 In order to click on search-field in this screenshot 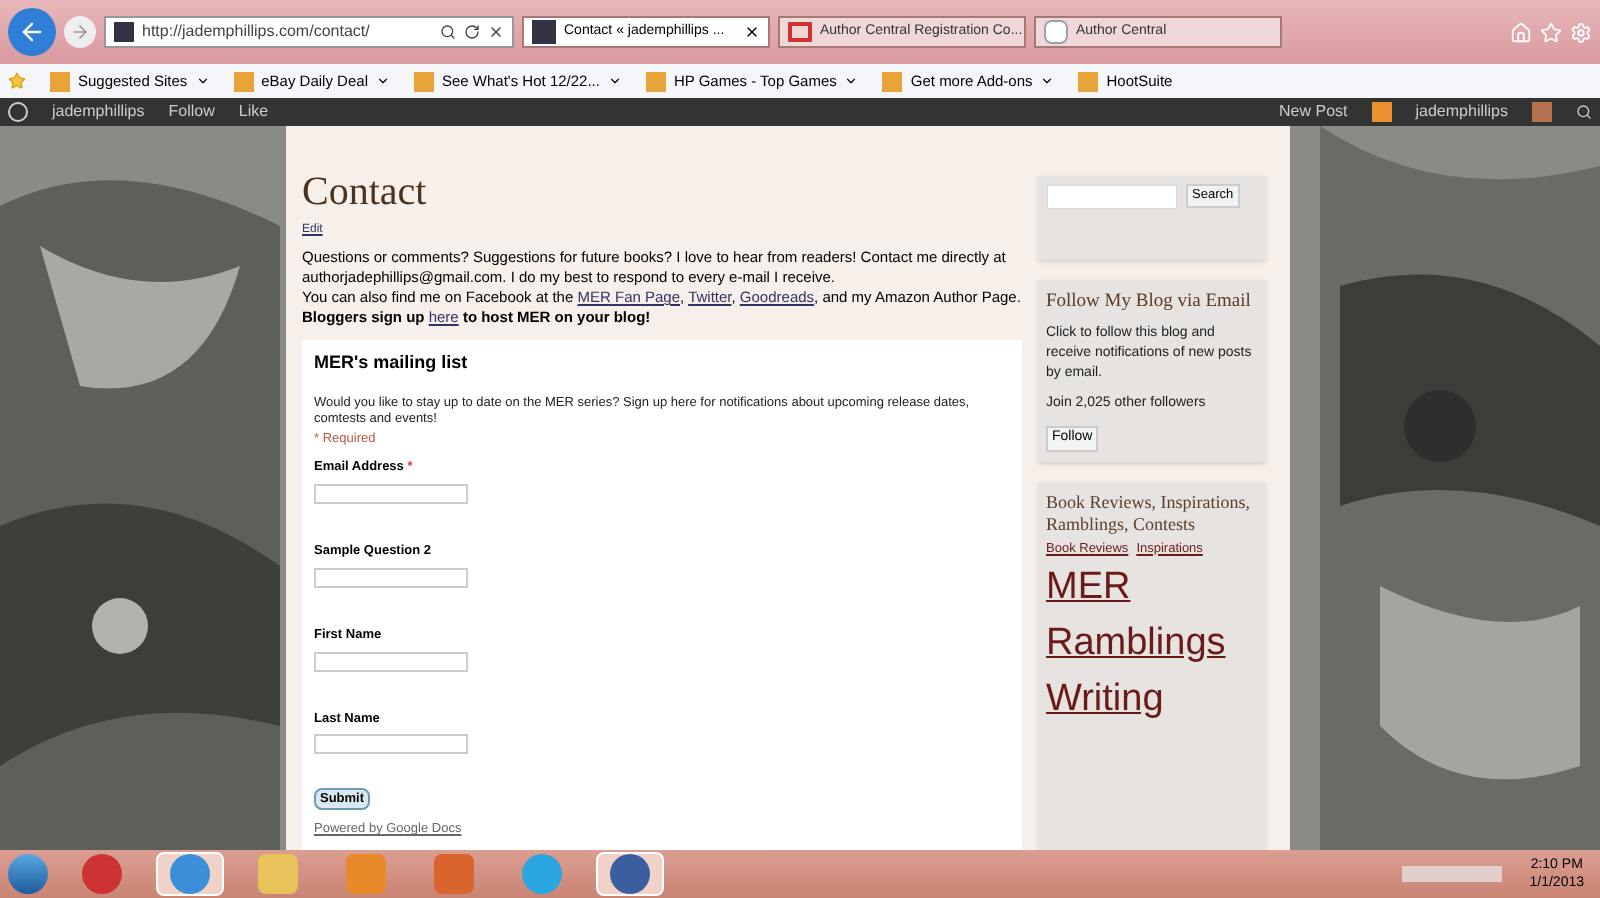, I will do `click(1112, 197)`.